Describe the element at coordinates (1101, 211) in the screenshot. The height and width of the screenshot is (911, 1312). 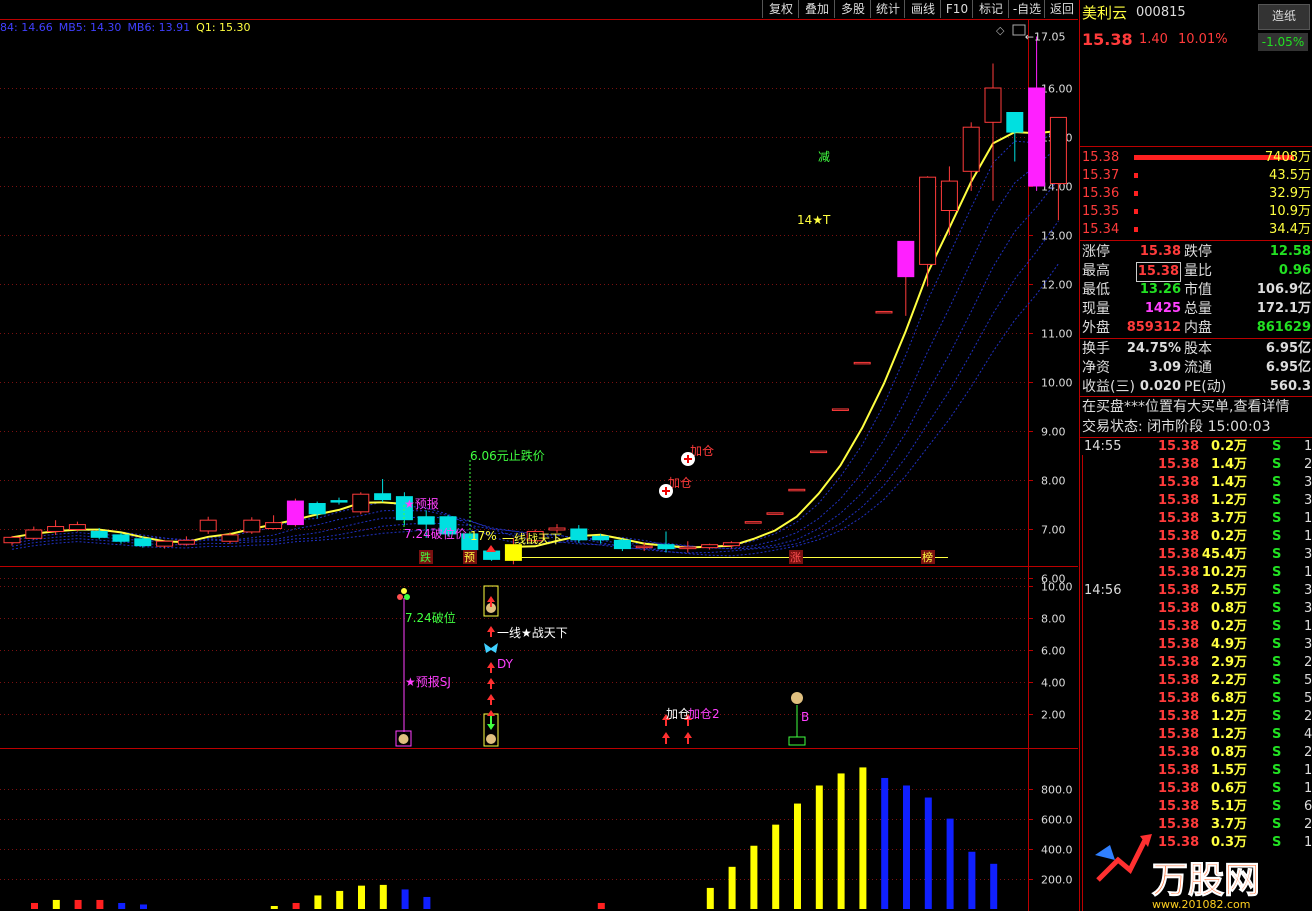
I see `bid-price: 15.35` at that location.